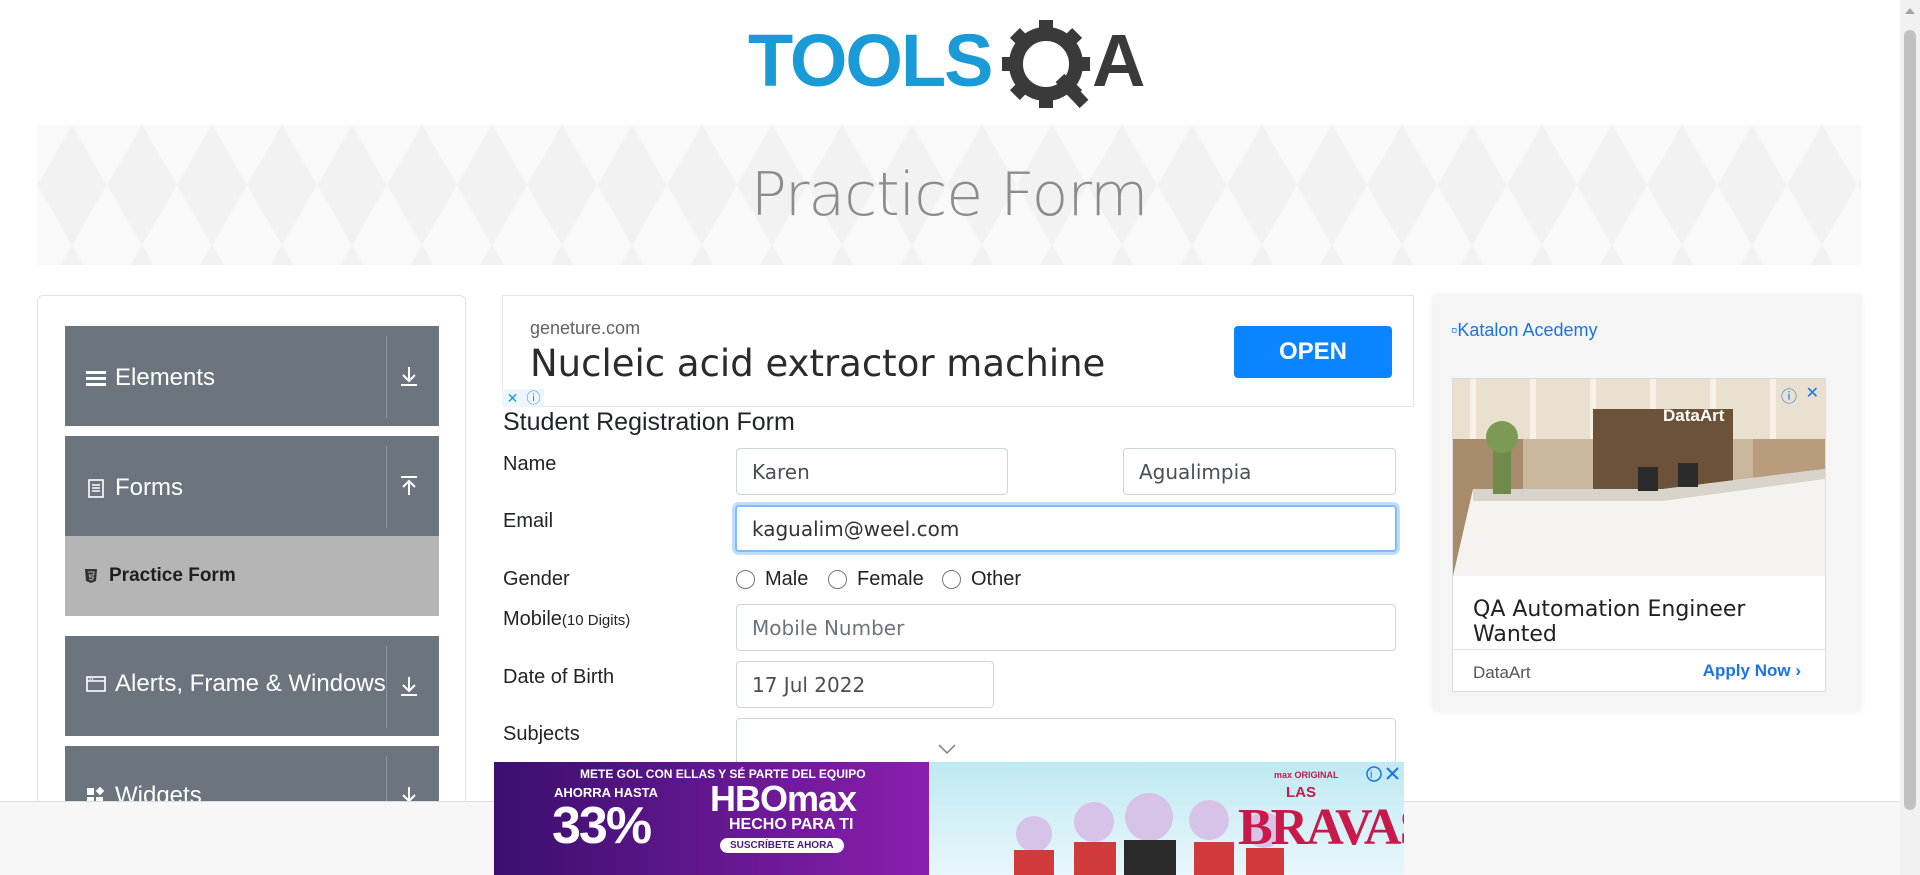  What do you see at coordinates (252, 376) in the screenshot?
I see `sidebar-group-elements: Elements` at bounding box center [252, 376].